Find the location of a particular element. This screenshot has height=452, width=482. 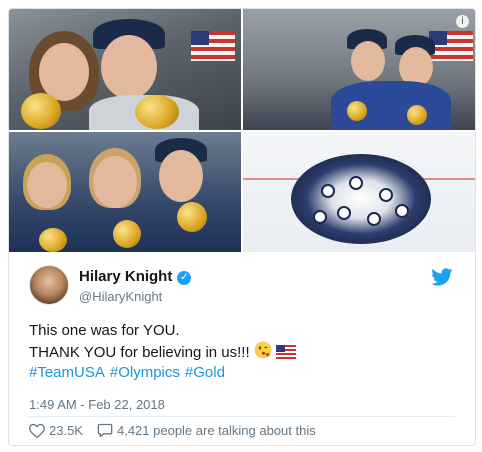

twitter-bird-icon is located at coordinates (442, 277).